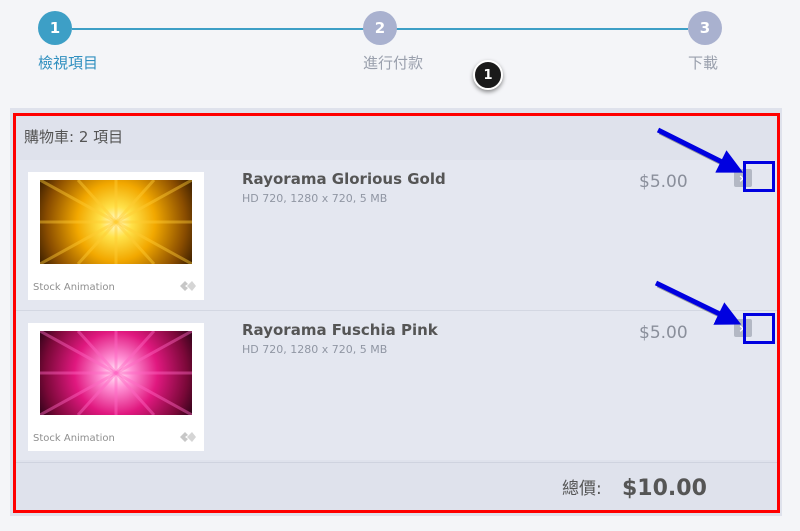  Describe the element at coordinates (116, 373) in the screenshot. I see `pink-rays-image` at that location.